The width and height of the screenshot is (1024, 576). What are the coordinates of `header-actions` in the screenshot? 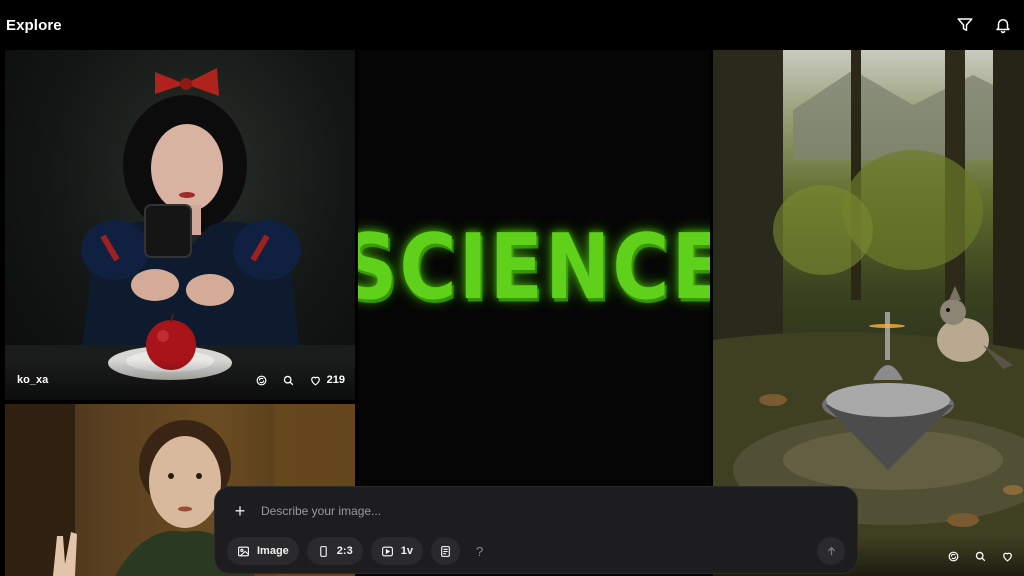 It's located at (984, 25).